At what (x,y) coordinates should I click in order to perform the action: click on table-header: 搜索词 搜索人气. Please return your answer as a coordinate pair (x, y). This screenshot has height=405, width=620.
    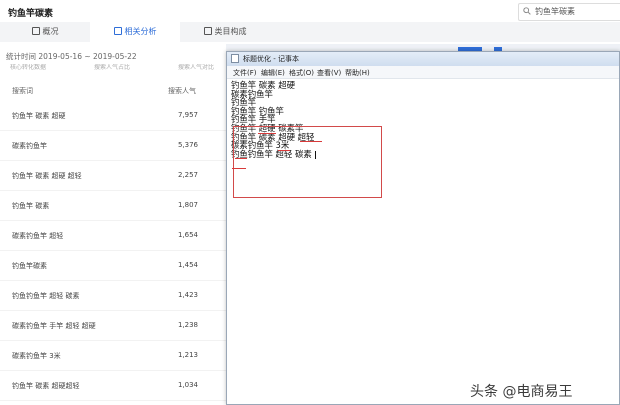
    Looking at the image, I should click on (113, 93).